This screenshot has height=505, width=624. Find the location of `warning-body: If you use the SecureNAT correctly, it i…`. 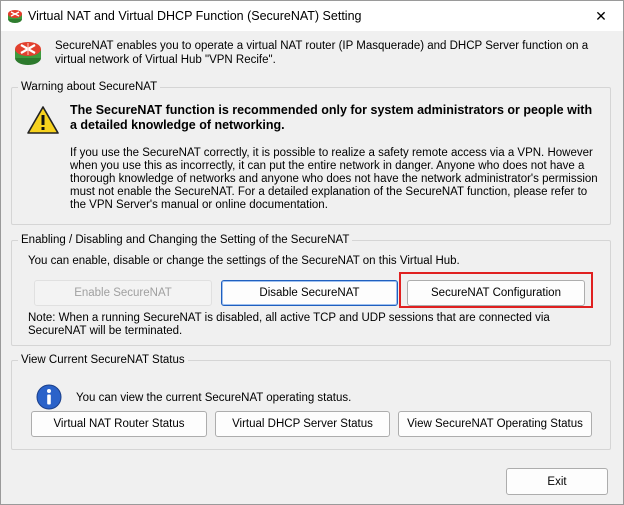

warning-body: If you use the SecureNAT correctly, it i… is located at coordinates (334, 179).